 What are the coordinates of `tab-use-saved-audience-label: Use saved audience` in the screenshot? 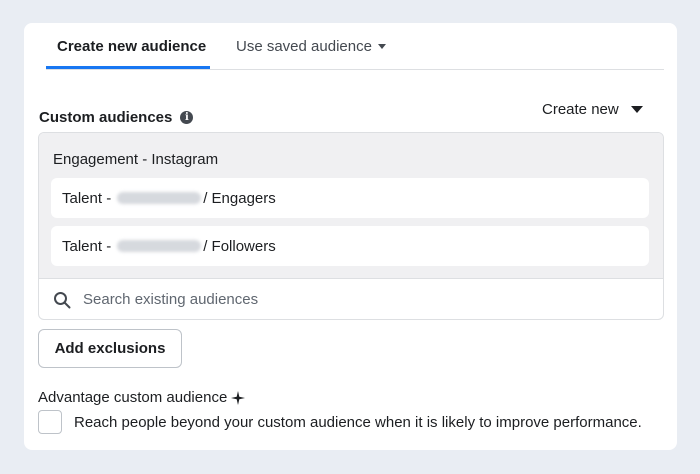 It's located at (304, 46).